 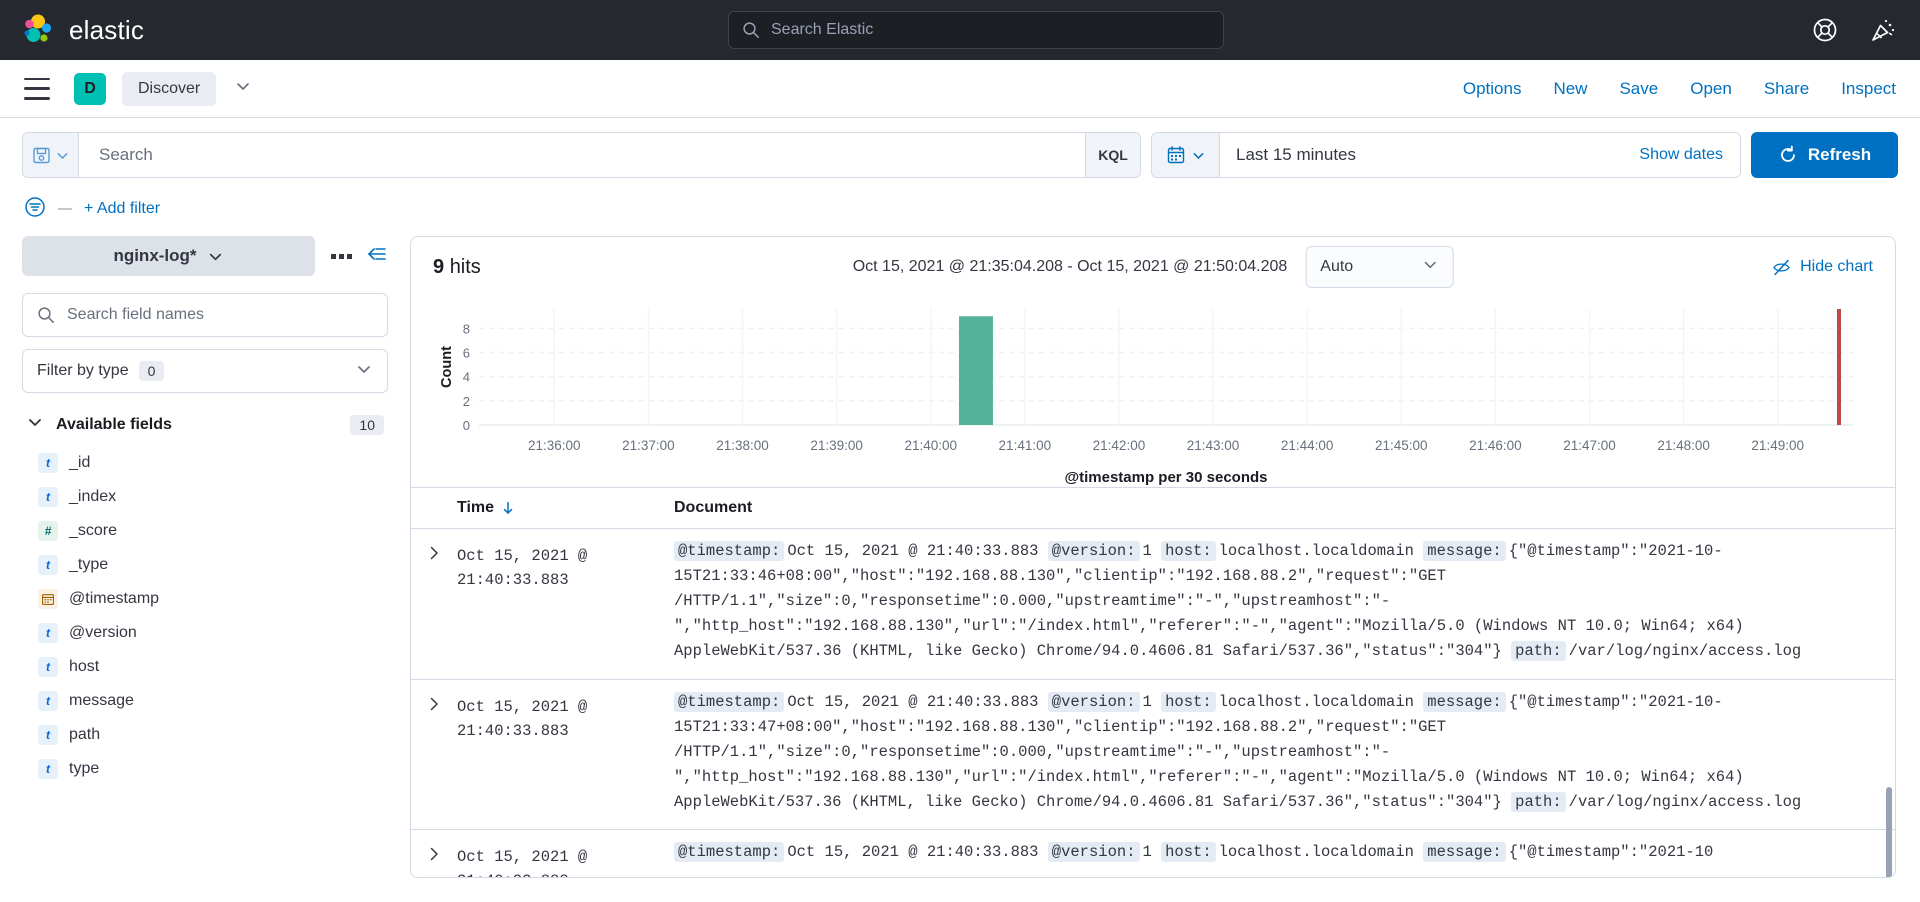 What do you see at coordinates (205, 633) in the screenshot?
I see `field-item-version: t @version` at bounding box center [205, 633].